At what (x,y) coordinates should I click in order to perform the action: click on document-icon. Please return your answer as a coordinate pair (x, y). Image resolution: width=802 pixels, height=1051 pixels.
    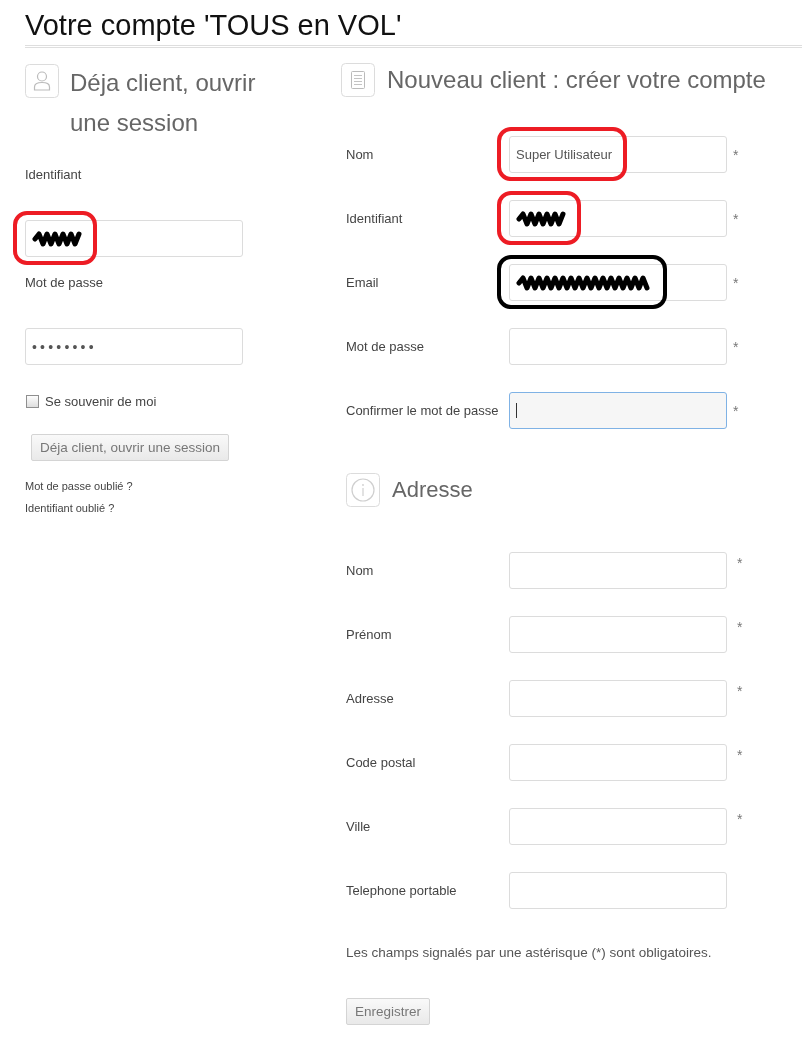
    Looking at the image, I should click on (358, 80).